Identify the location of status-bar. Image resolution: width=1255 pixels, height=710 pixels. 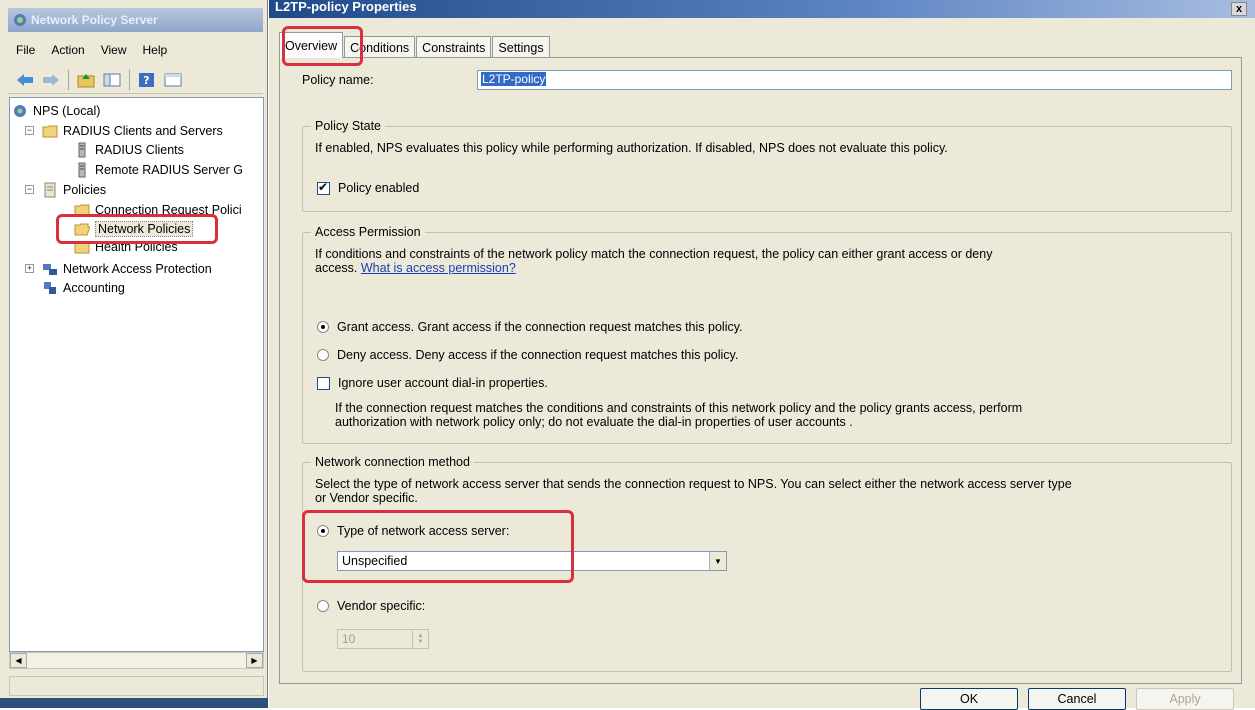
(136, 686).